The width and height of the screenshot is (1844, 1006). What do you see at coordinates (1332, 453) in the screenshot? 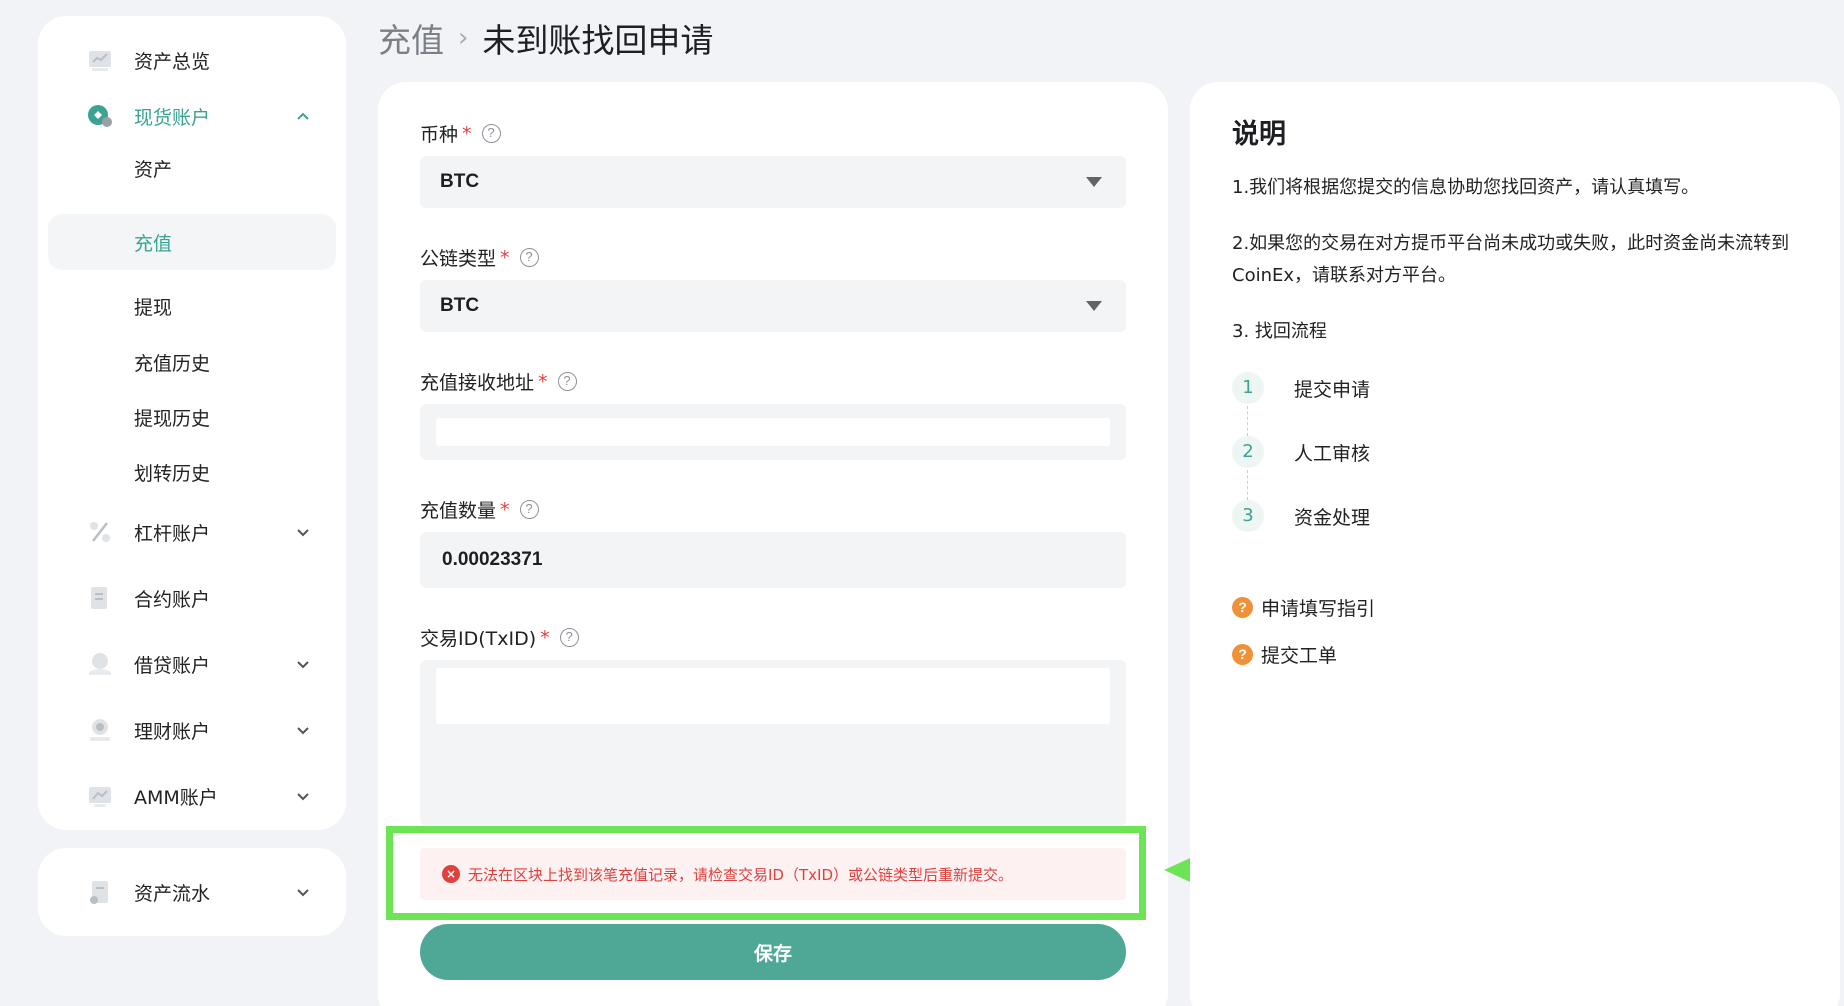
I see `step-label: 人工审核` at bounding box center [1332, 453].